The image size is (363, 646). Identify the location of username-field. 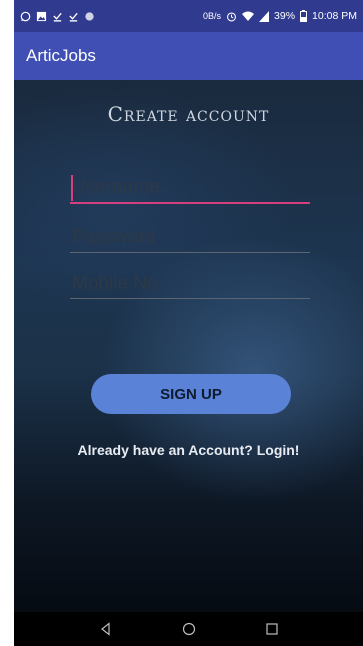
(190, 189).